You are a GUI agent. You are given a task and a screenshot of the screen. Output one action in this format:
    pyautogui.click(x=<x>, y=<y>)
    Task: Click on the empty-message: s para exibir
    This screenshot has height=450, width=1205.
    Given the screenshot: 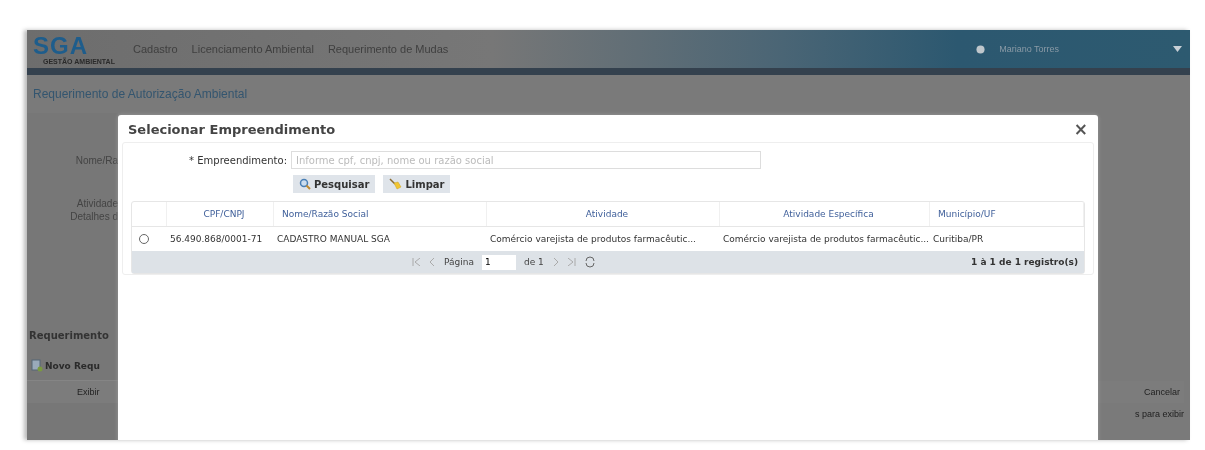 What is the action you would take?
    pyautogui.click(x=1159, y=414)
    